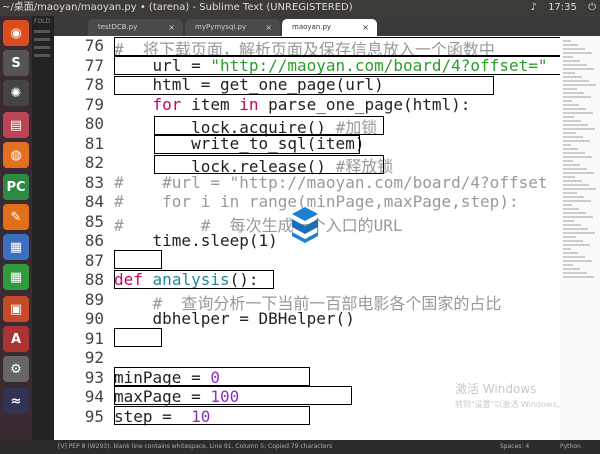 This screenshot has width=600, height=454. What do you see at coordinates (16, 187) in the screenshot?
I see `pycharm-icon: PC` at bounding box center [16, 187].